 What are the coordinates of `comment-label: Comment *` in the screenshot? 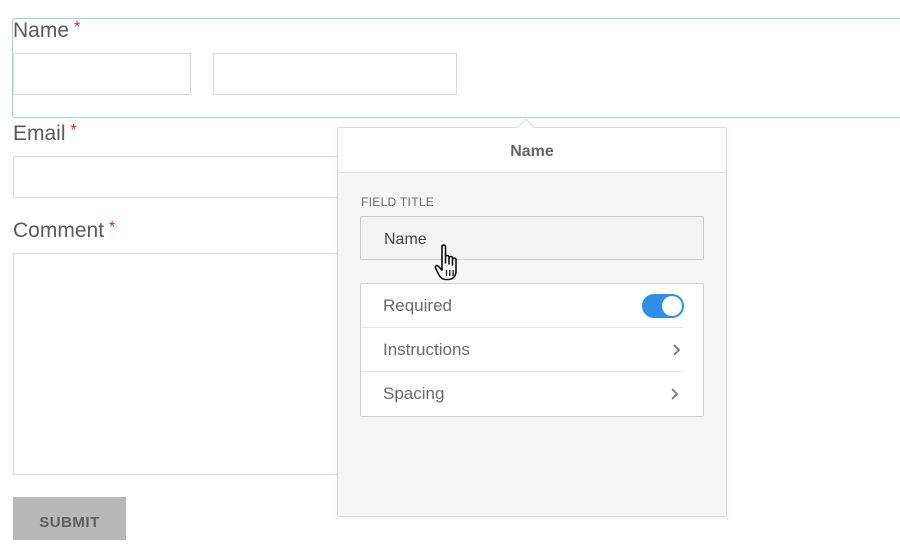 It's located at (64, 230).